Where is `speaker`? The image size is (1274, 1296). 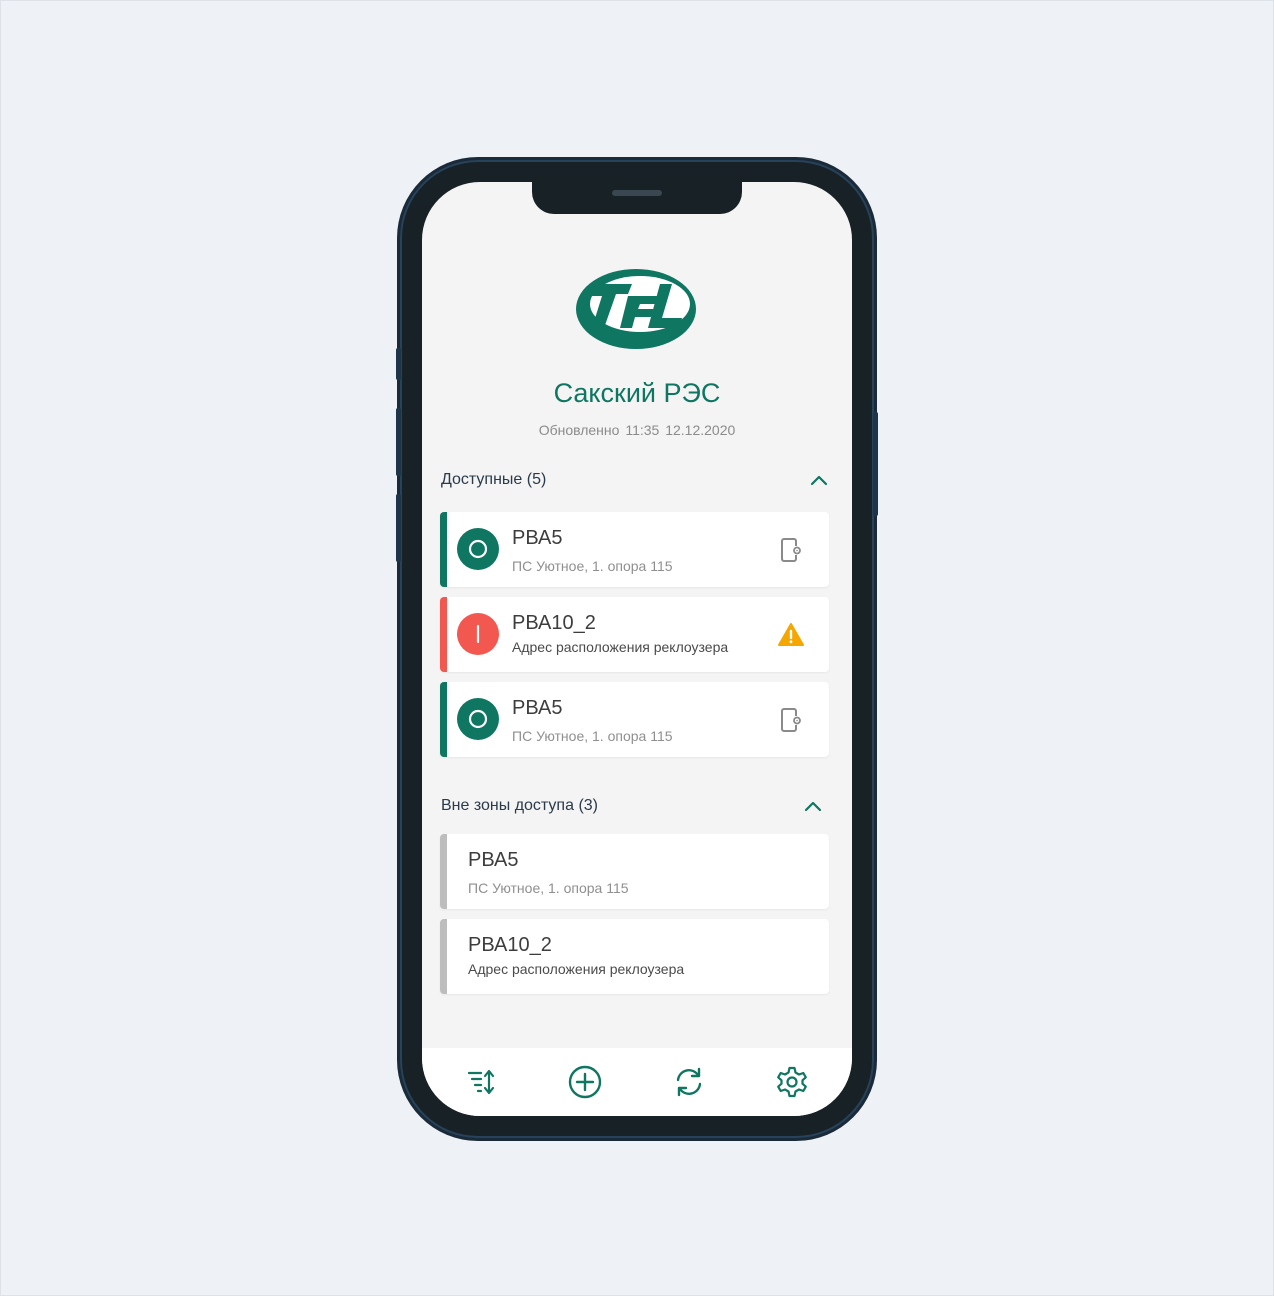
speaker is located at coordinates (637, 193).